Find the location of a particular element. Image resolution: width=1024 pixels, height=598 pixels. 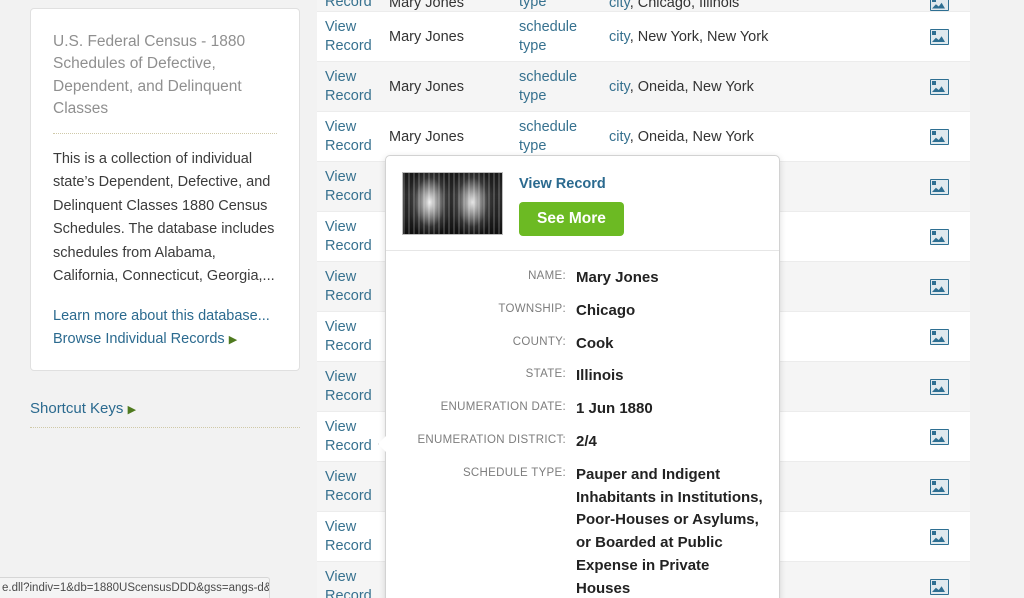

popup-field: NAME: Mary Jones is located at coordinates (582, 278).